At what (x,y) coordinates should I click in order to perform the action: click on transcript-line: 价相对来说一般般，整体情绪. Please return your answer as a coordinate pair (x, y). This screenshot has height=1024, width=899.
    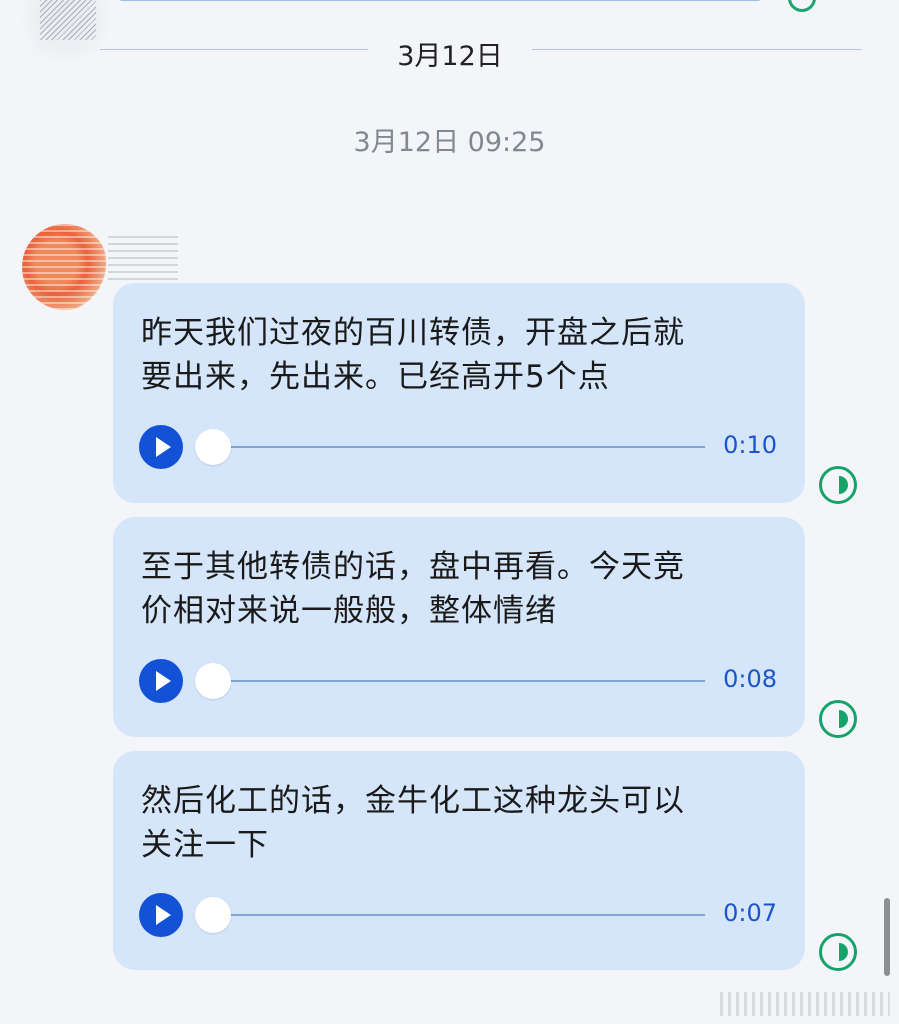
    Looking at the image, I should click on (349, 611).